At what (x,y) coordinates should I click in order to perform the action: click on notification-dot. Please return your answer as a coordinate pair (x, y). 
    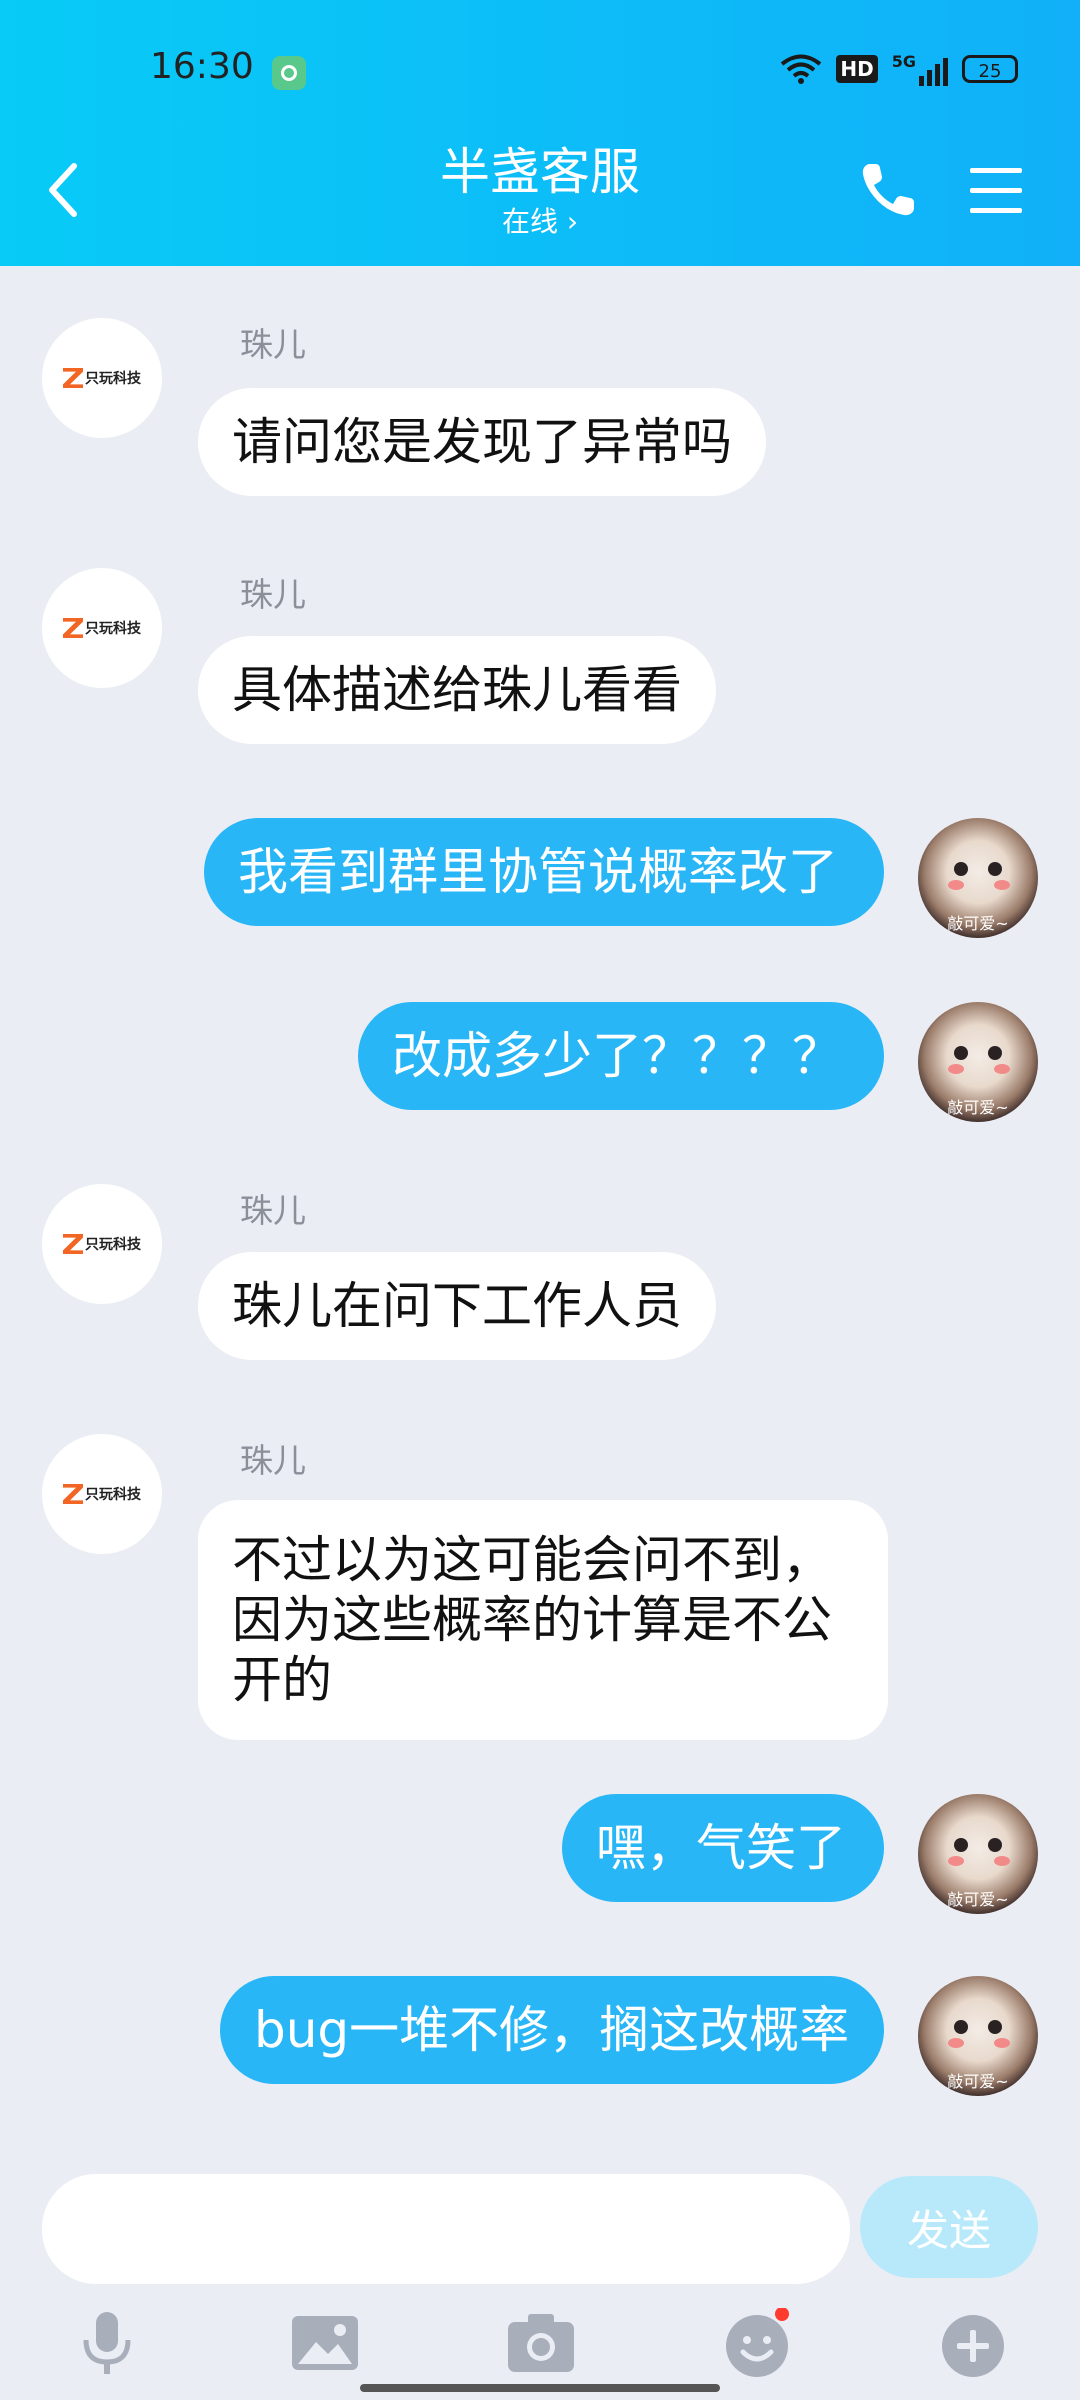
    Looking at the image, I should click on (782, 2314).